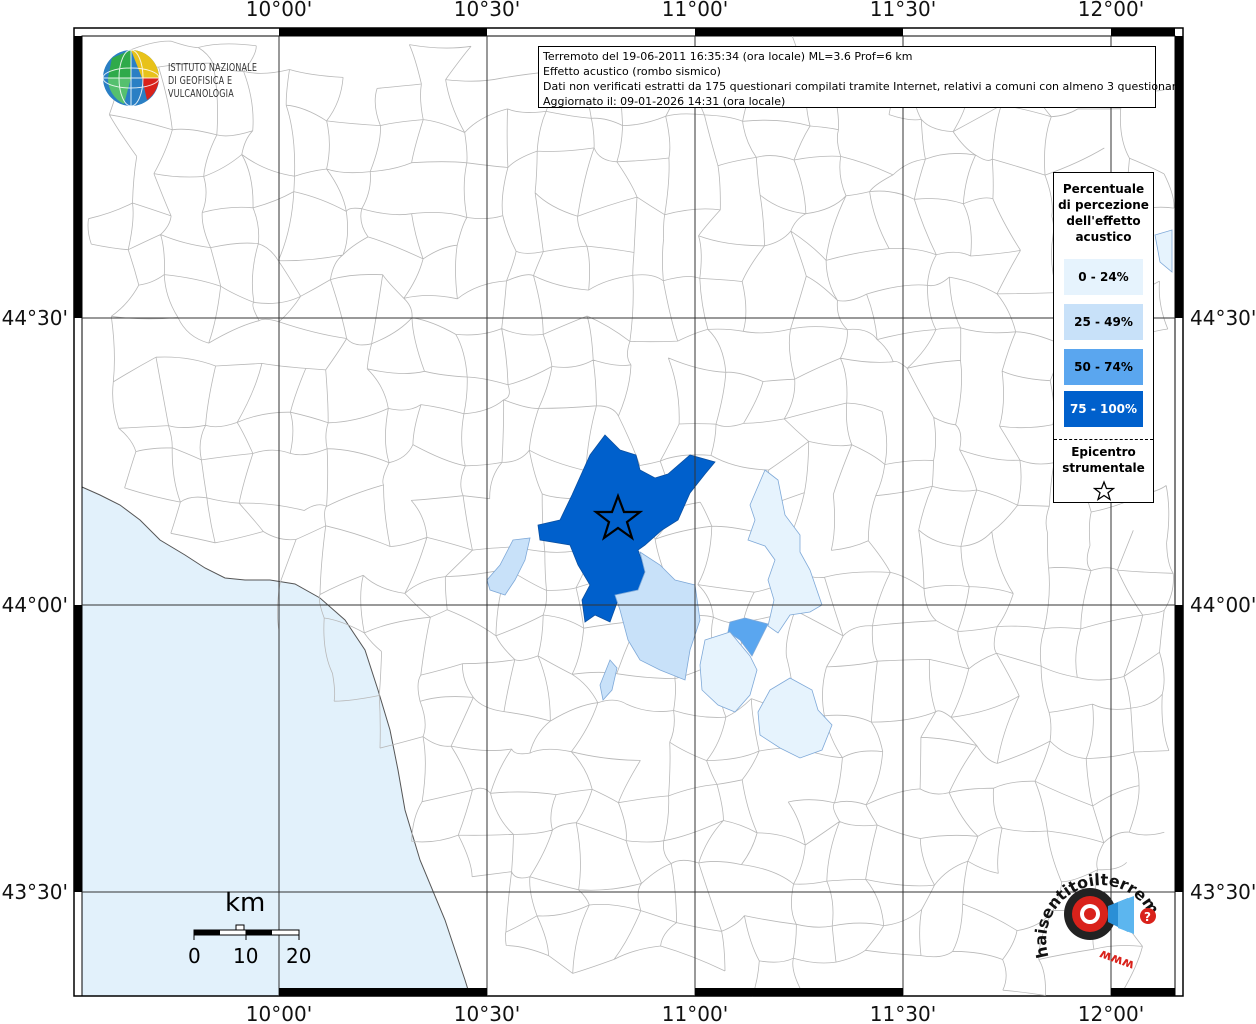 Image resolution: width=1256 pixels, height=1024 pixels. I want to click on legend-separator, so click(1103, 439).